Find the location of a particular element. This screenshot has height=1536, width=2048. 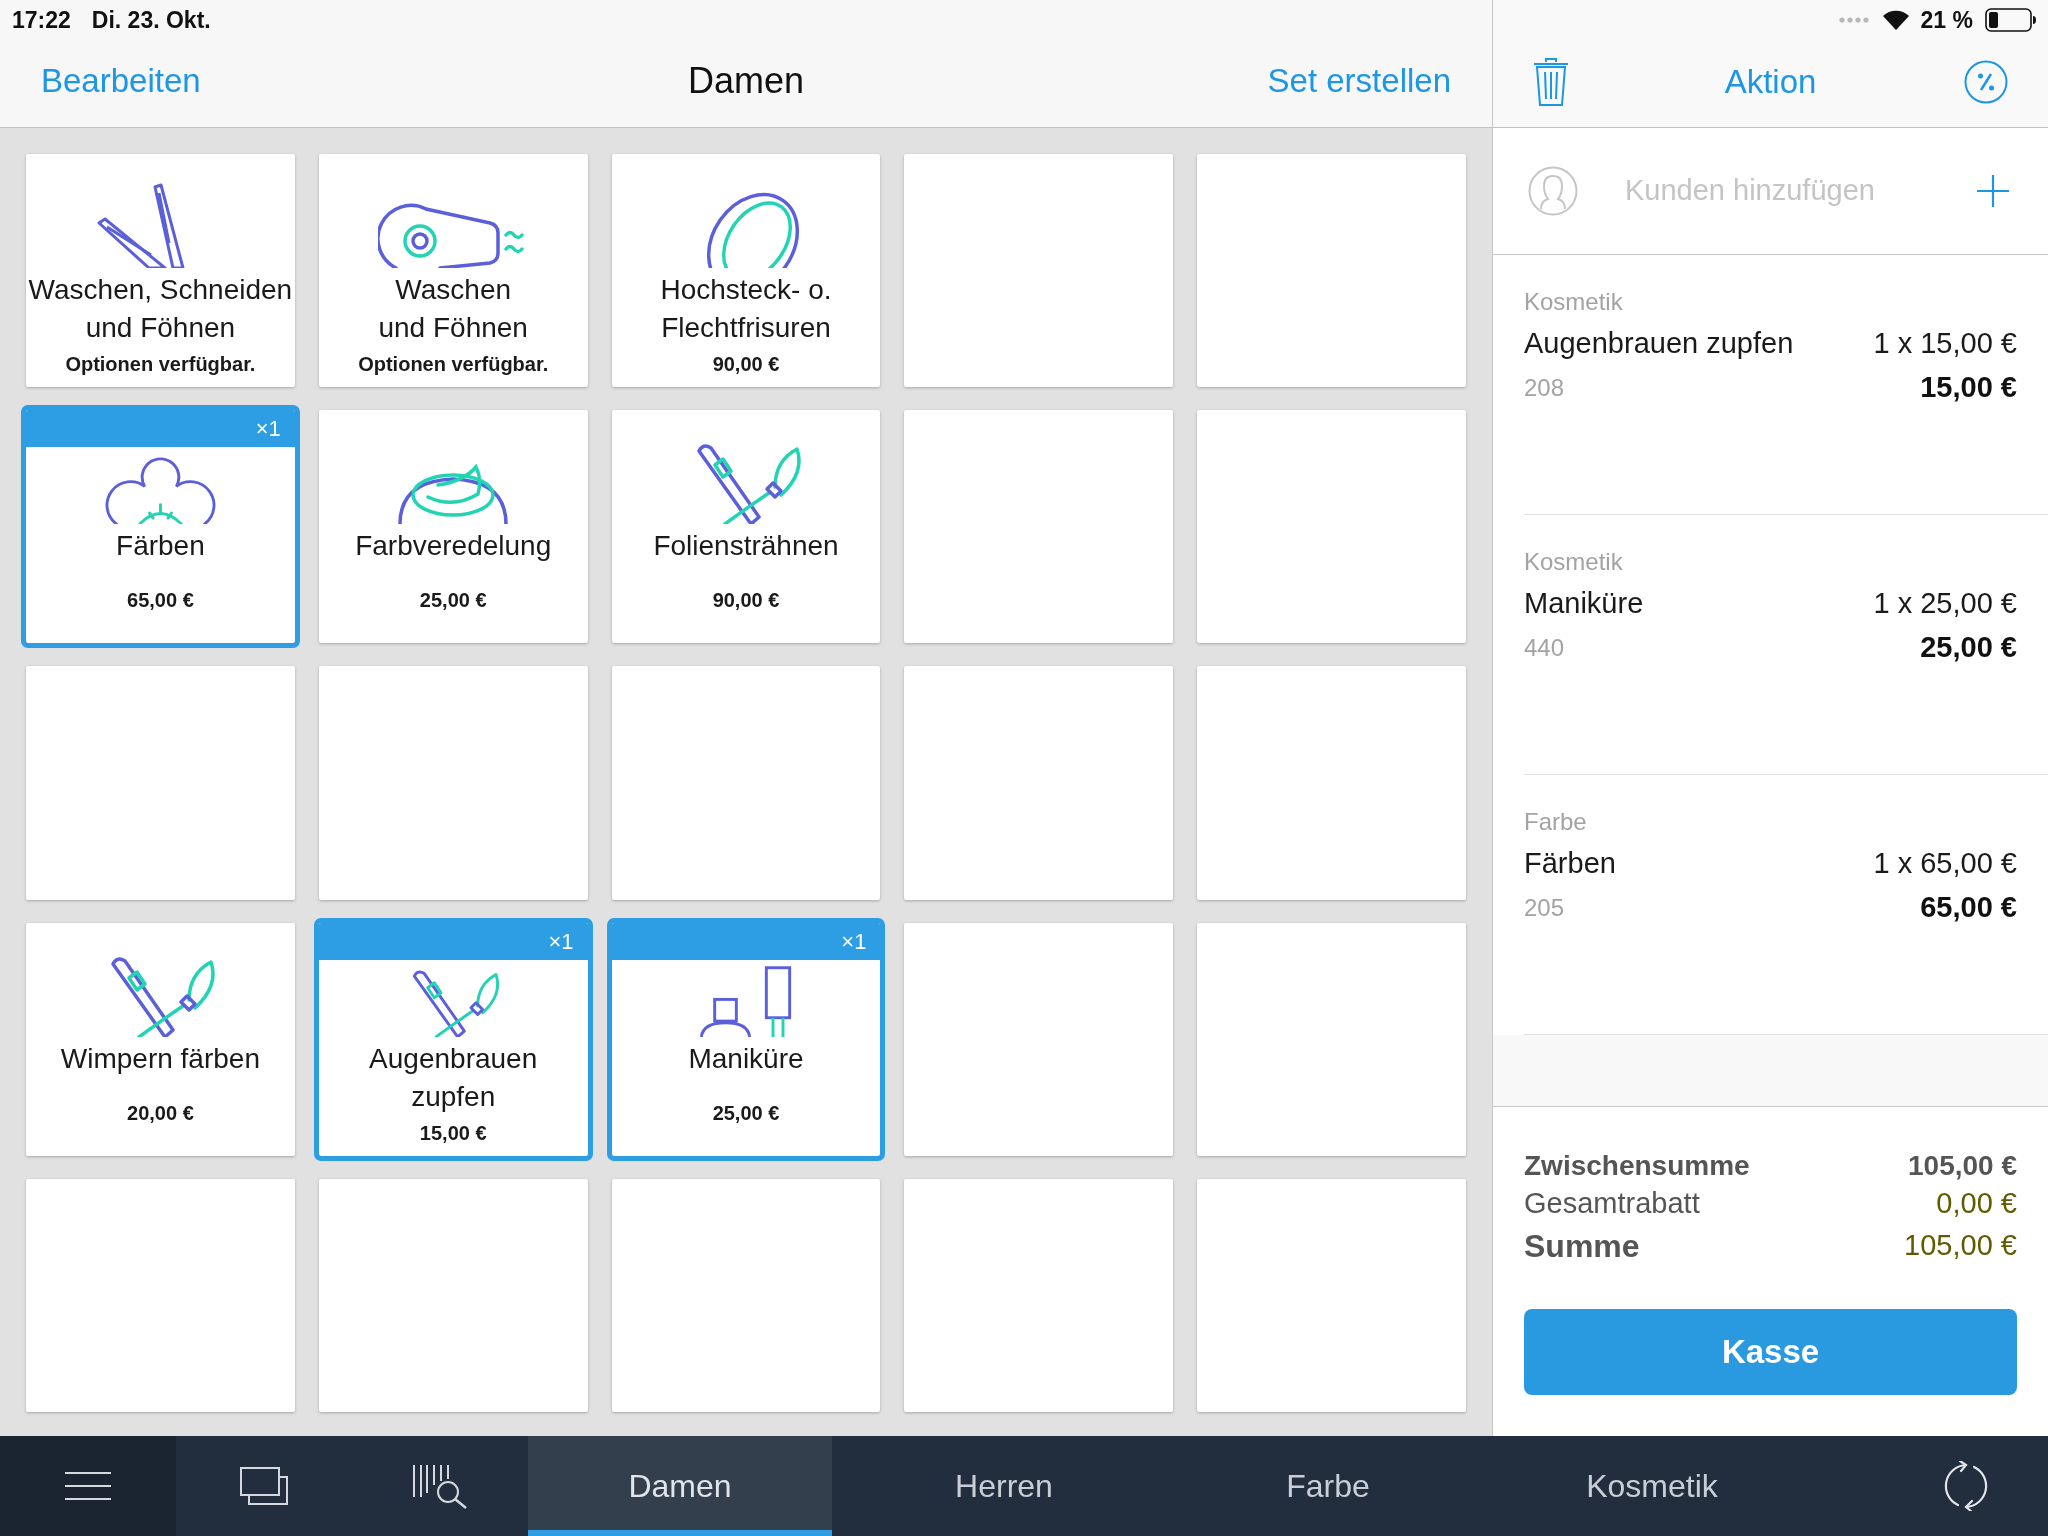

item-number: 208 is located at coordinates (1544, 388).